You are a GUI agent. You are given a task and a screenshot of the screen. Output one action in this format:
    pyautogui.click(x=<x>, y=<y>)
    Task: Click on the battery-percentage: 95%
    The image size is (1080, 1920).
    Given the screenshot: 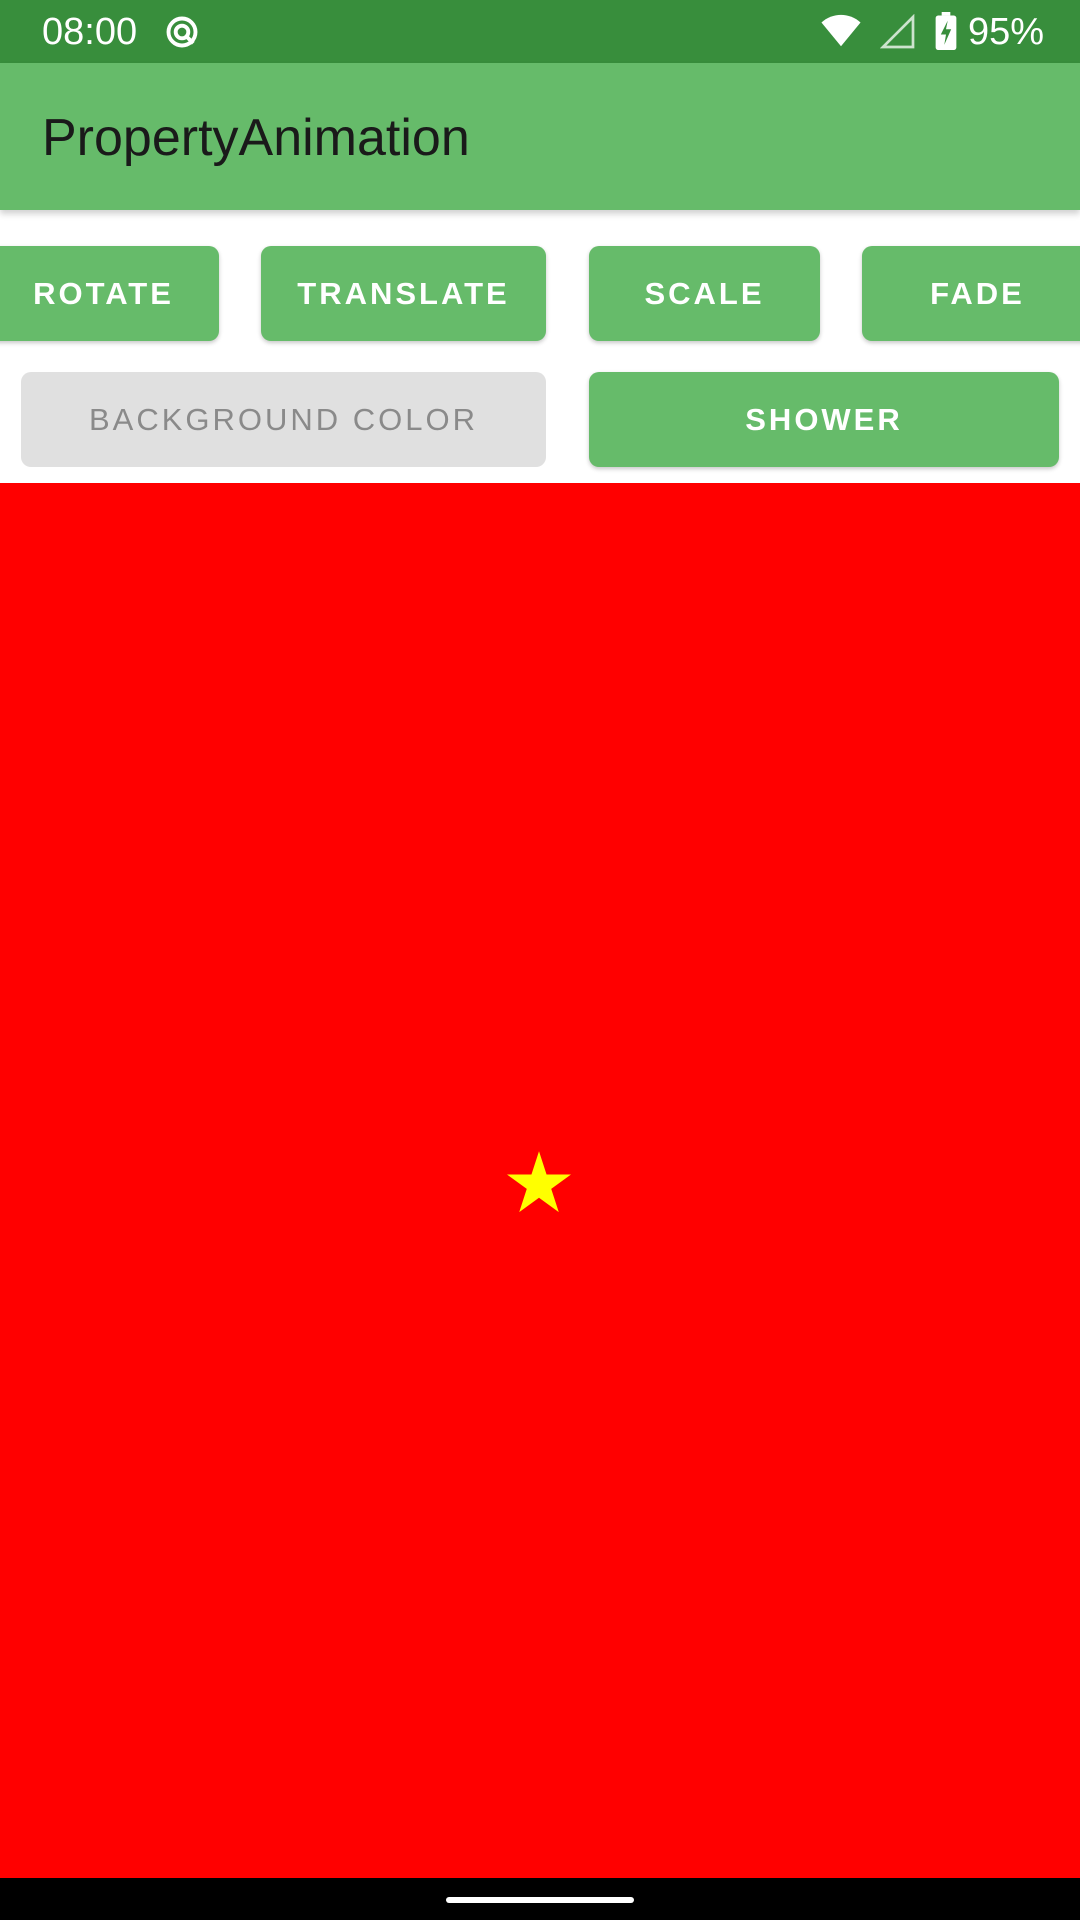 What is the action you would take?
    pyautogui.click(x=1006, y=32)
    